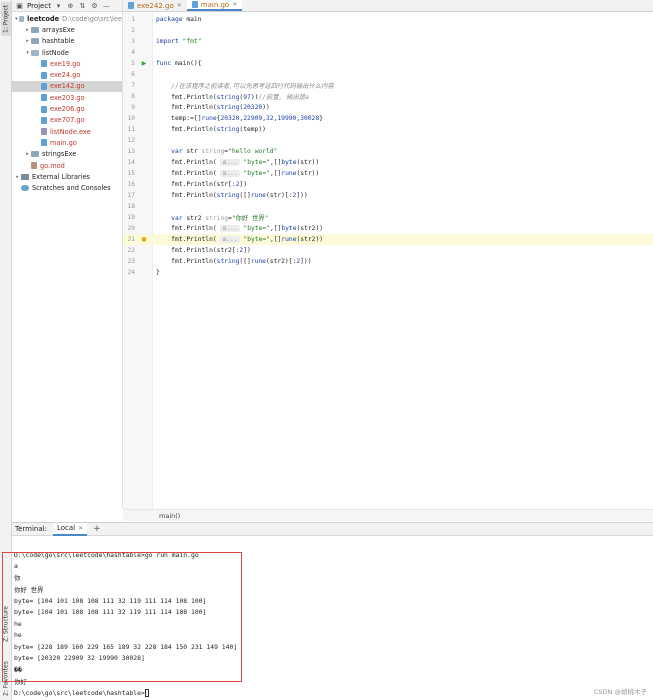 The height and width of the screenshot is (700, 653). I want to click on code-line: 24}, so click(388, 272).